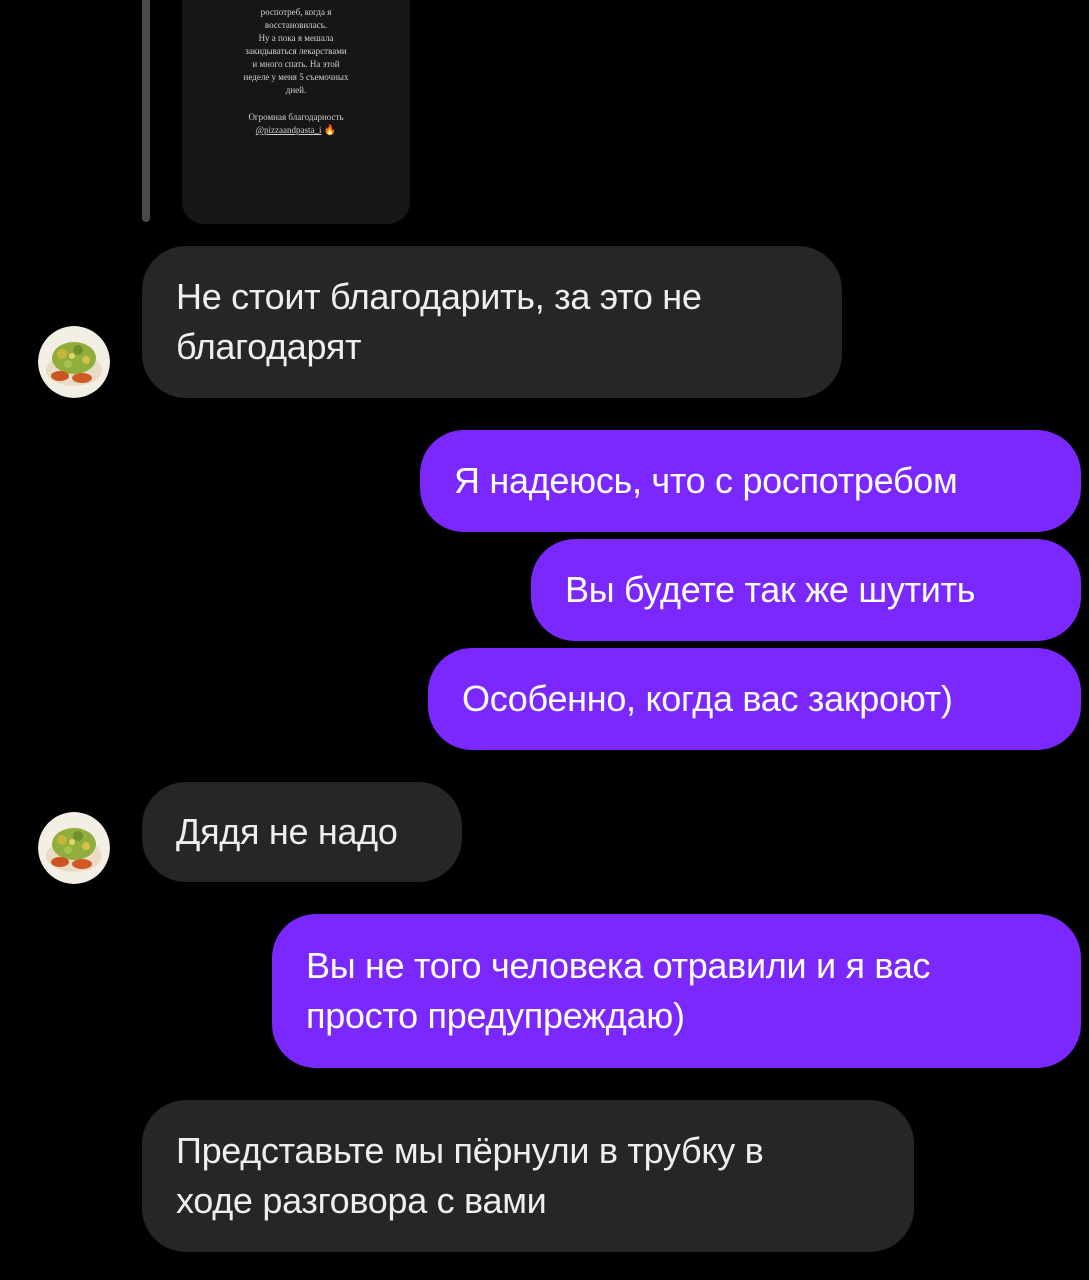  What do you see at coordinates (296, 38) in the screenshot?
I see `story-text-line: Ну а пока я мешала` at bounding box center [296, 38].